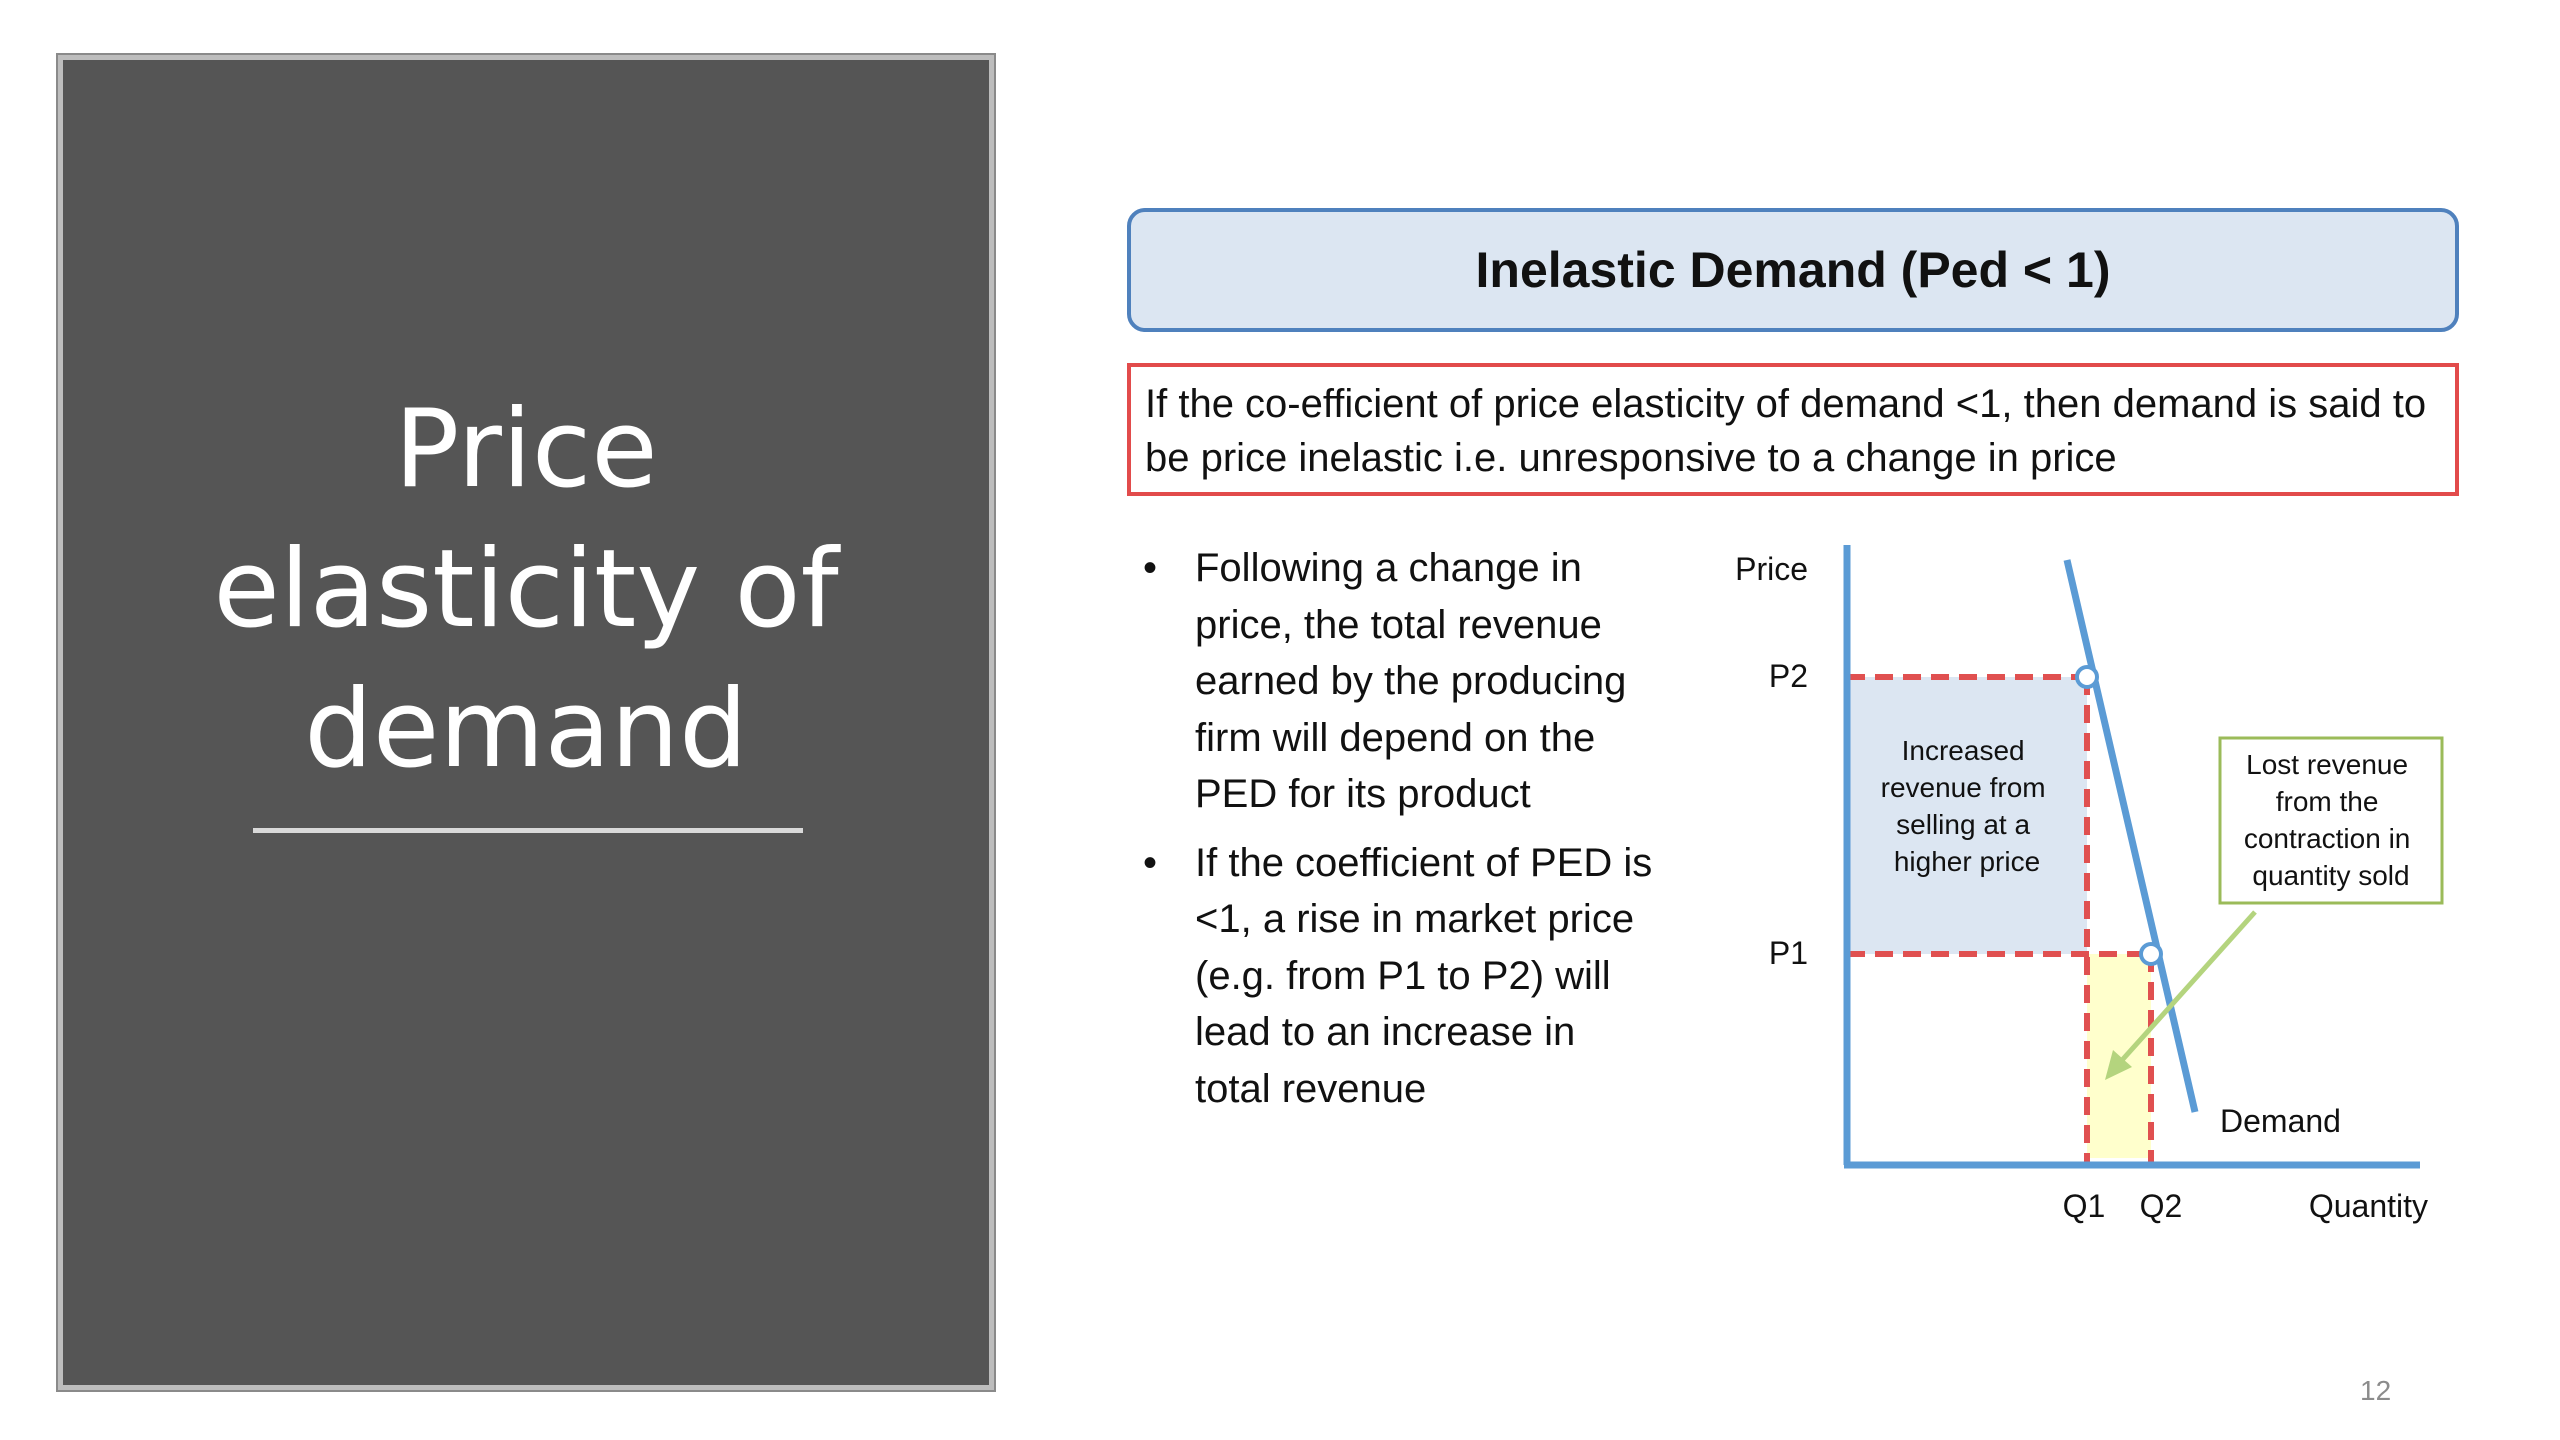 The height and width of the screenshot is (1440, 2560). Describe the element at coordinates (526, 449) in the screenshot. I see `title-line: Price` at that location.